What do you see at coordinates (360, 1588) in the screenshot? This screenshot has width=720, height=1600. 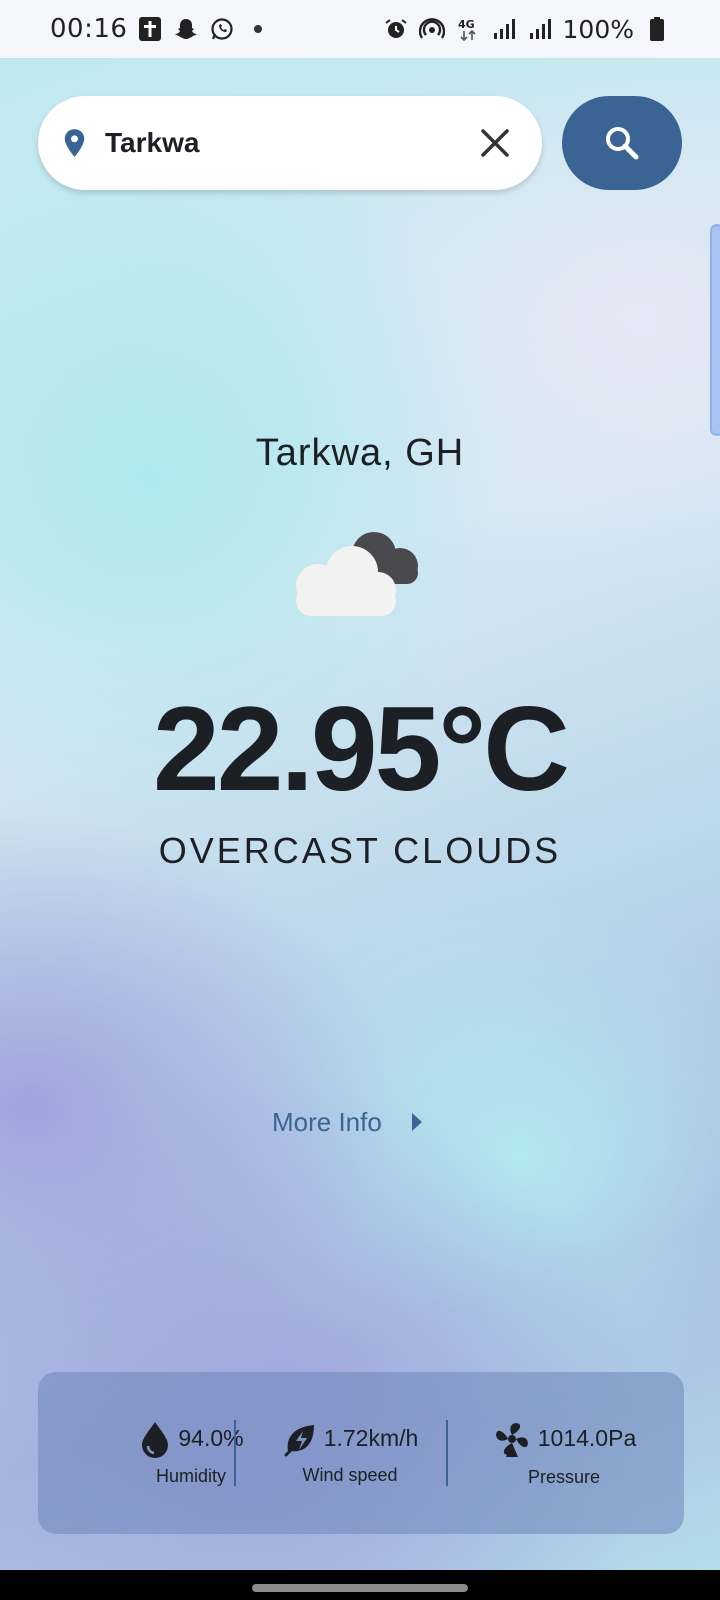 I see `home-gesture-handle` at bounding box center [360, 1588].